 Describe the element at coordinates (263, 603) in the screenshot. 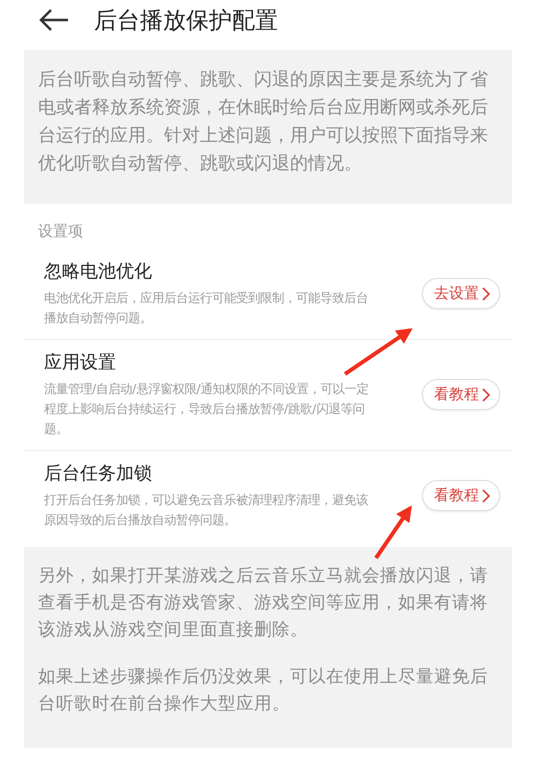

I see `note-paragraph: 另外，如果打开某游戏之后云音乐立马就会播放闪退，请查看手机是否有游戏管家、游戏空间等应用，如果有请将该游戏从游戏空间里面直接删除。` at that location.